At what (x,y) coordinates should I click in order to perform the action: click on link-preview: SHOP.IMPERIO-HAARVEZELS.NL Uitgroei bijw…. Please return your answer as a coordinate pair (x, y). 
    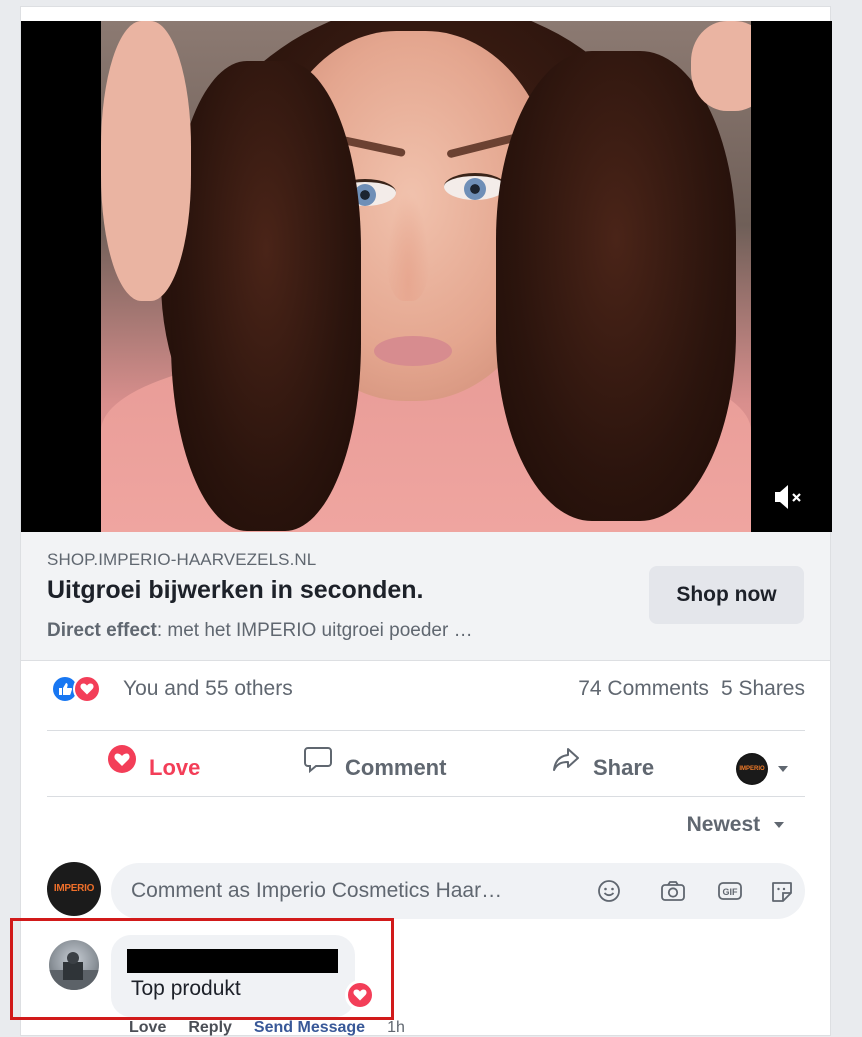
    Looking at the image, I should click on (425, 596).